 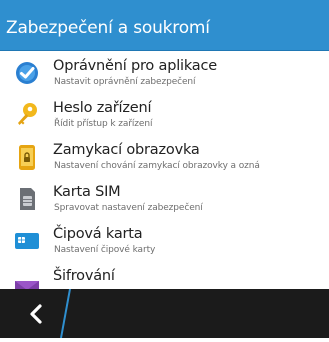 I want to click on list-item-device-password: Heslo zařízení Řídit přístup k zařízení, so click(x=164, y=114).